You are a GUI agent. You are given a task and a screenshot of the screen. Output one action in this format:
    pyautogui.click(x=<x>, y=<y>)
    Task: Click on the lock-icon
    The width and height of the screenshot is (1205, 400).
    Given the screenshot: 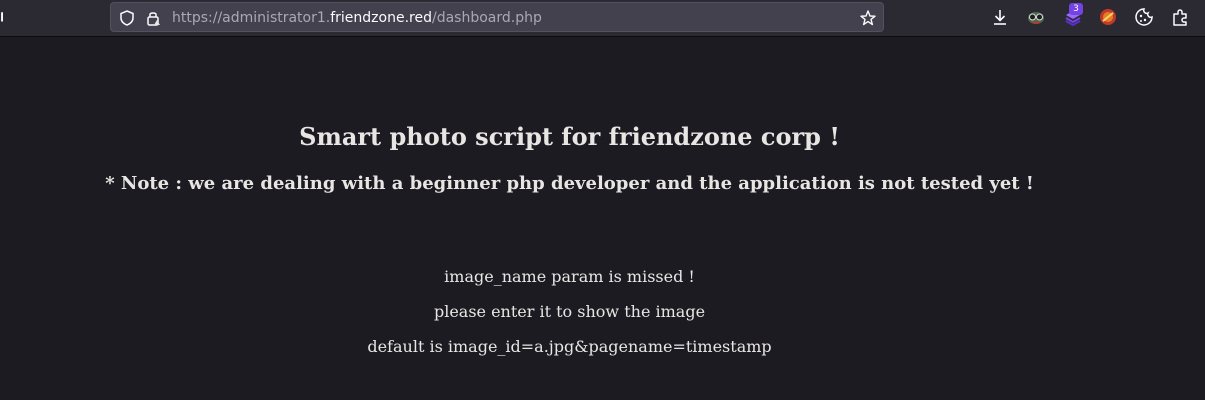 What is the action you would take?
    pyautogui.click(x=153, y=18)
    